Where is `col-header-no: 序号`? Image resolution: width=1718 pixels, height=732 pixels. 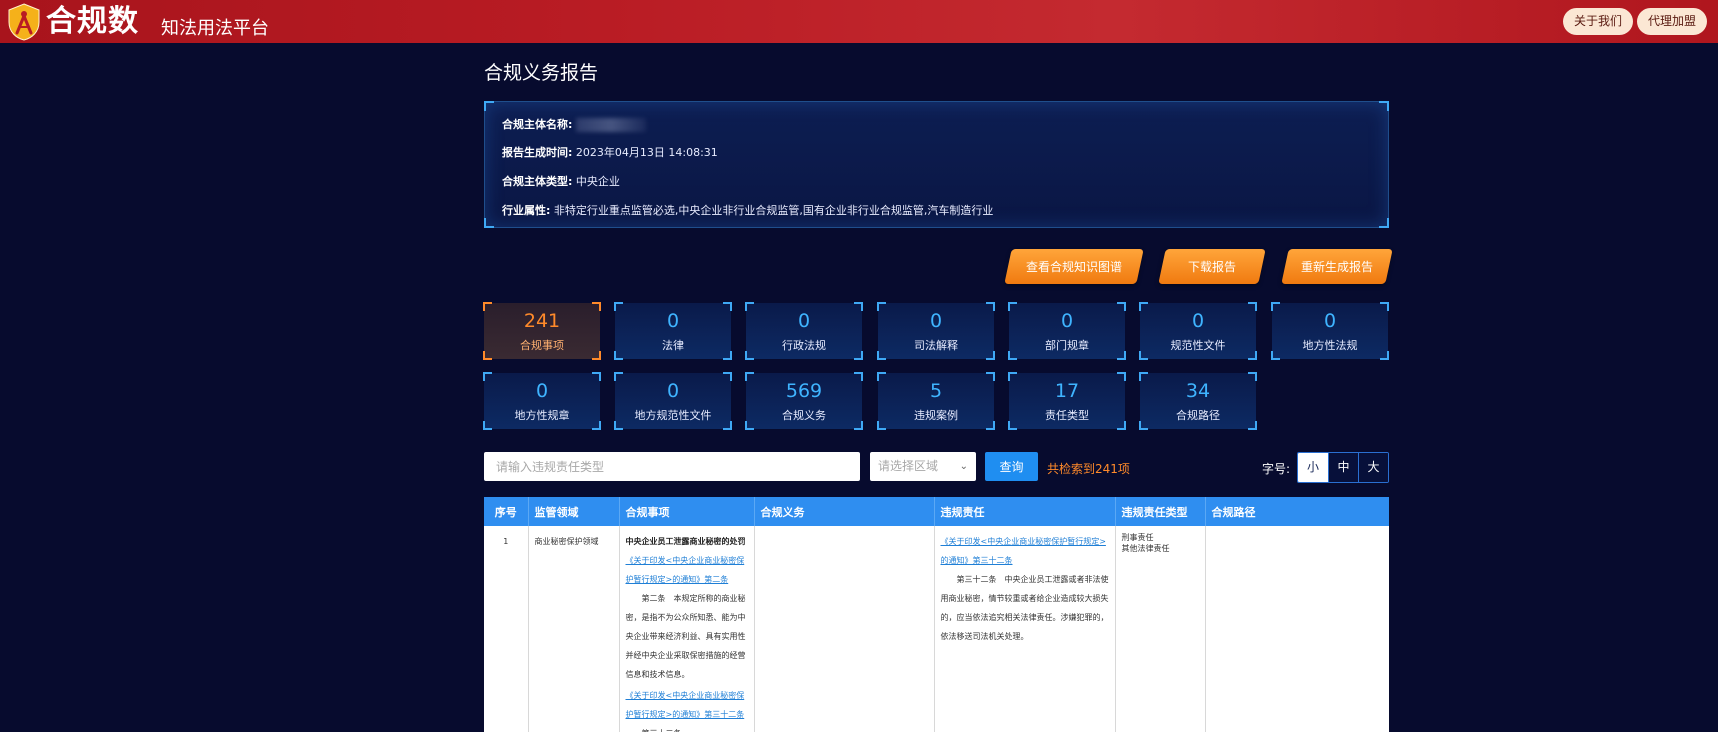
col-header-no: 序号 is located at coordinates (506, 511).